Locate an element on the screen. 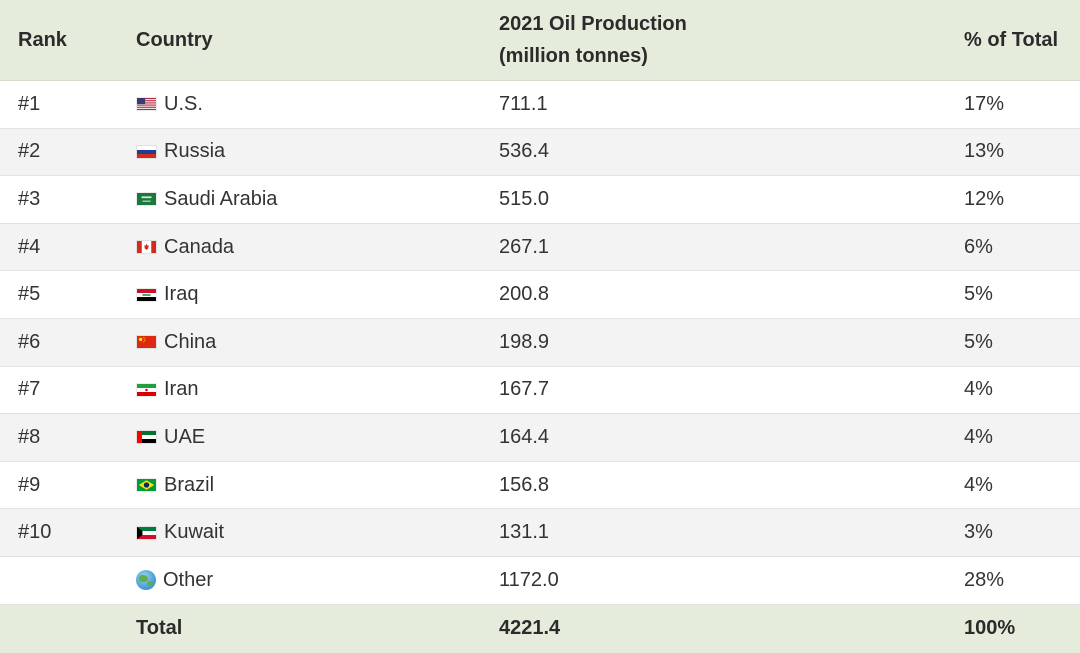 The image size is (1080, 653). china-flag-icon is located at coordinates (146, 342).